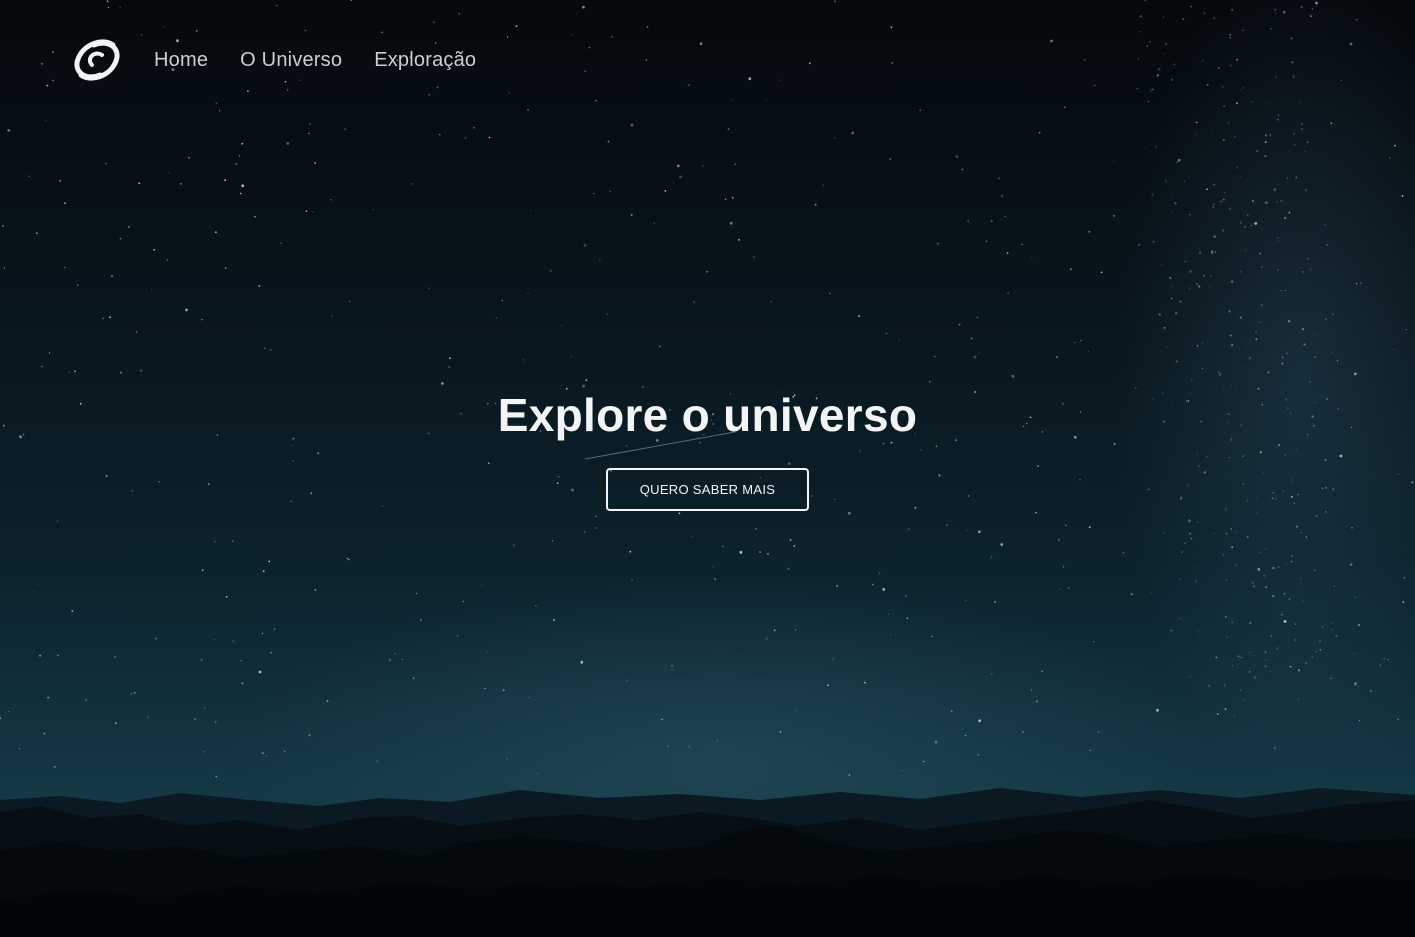 The height and width of the screenshot is (937, 1415). What do you see at coordinates (181, 60) in the screenshot?
I see `nav-link-home: Home` at bounding box center [181, 60].